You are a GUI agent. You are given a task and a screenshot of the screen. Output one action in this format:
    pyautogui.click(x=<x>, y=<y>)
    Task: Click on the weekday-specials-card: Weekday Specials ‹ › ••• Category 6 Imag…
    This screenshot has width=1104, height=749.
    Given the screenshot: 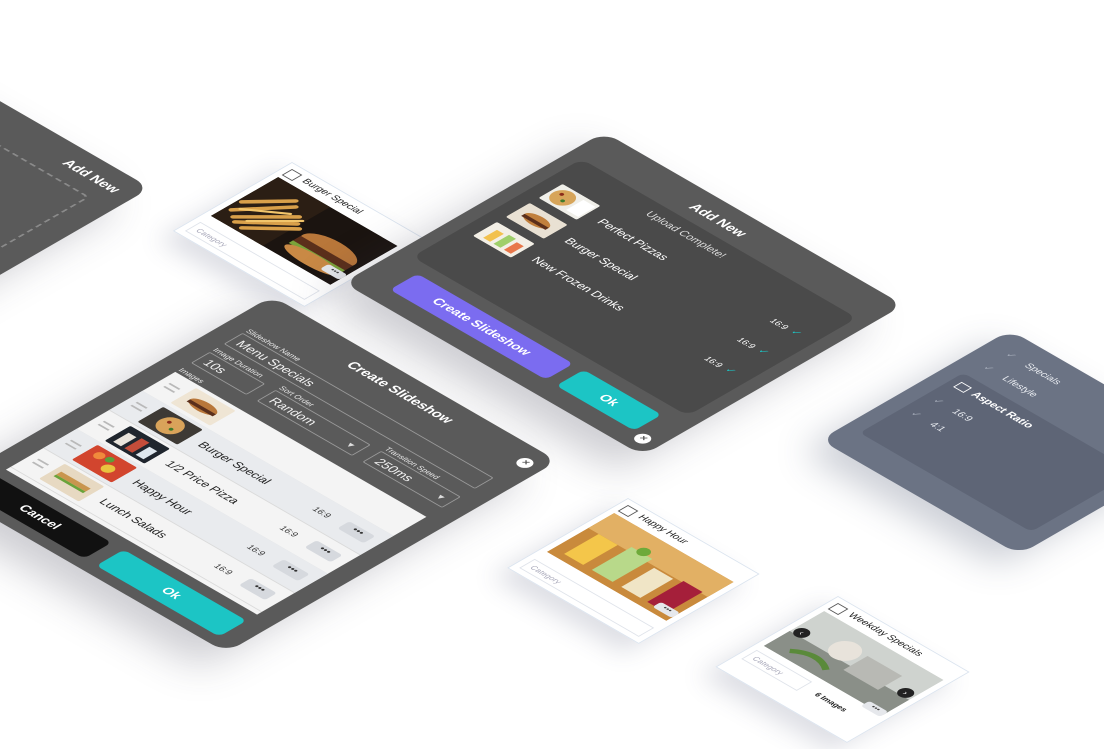 What is the action you would take?
    pyautogui.click(x=842, y=669)
    